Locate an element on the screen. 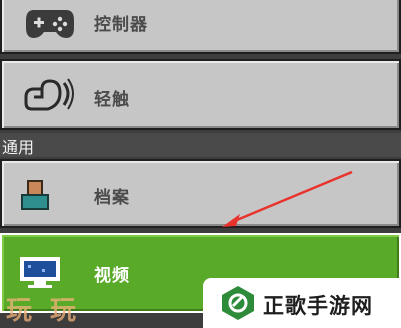 The height and width of the screenshot is (328, 401). profile-icon is located at coordinates (35, 195).